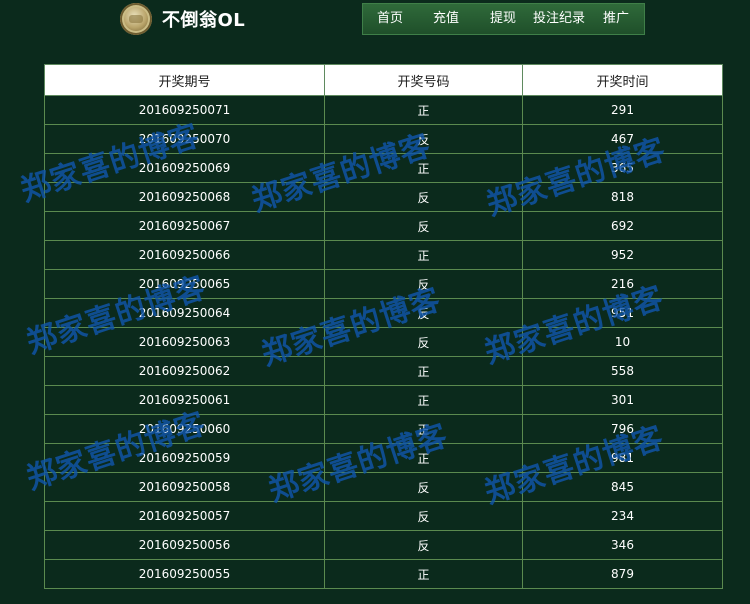 This screenshot has width=750, height=604. Describe the element at coordinates (622, 168) in the screenshot. I see `cell-time: 365` at that location.